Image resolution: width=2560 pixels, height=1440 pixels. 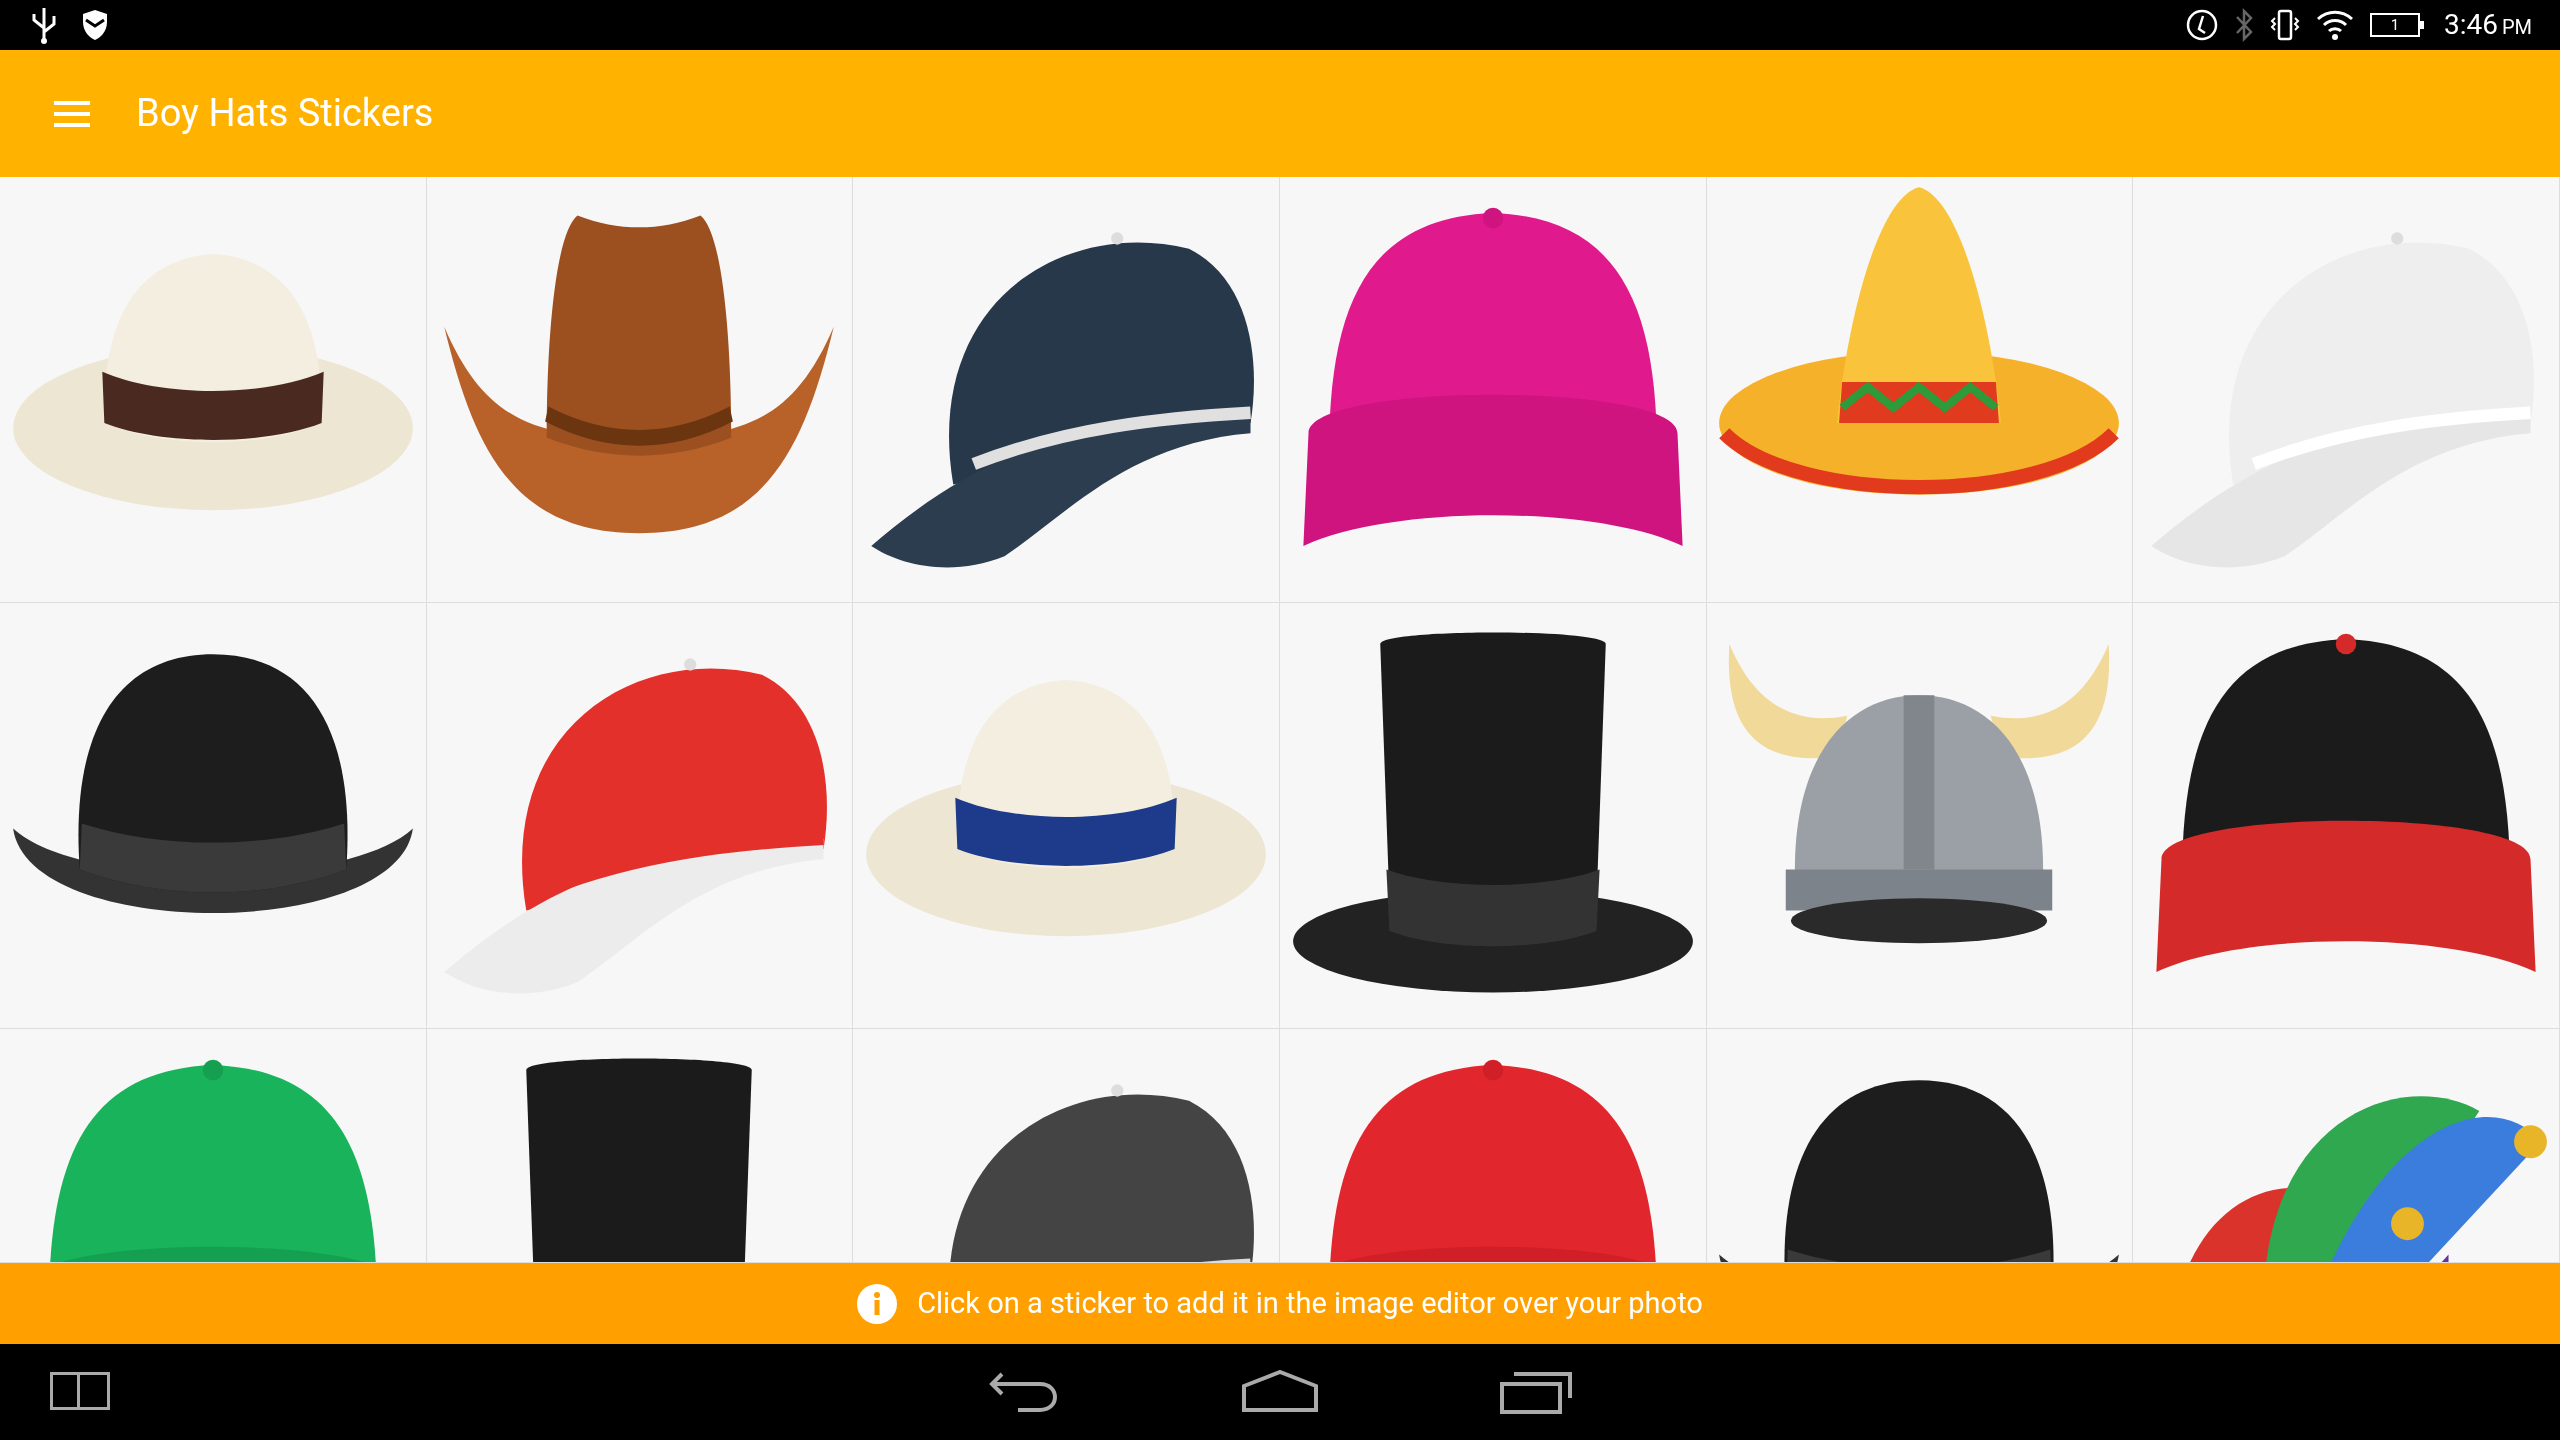 I want to click on info-text: Click on a sticker to add it in the image editor over your photo, so click(x=1310, y=1303).